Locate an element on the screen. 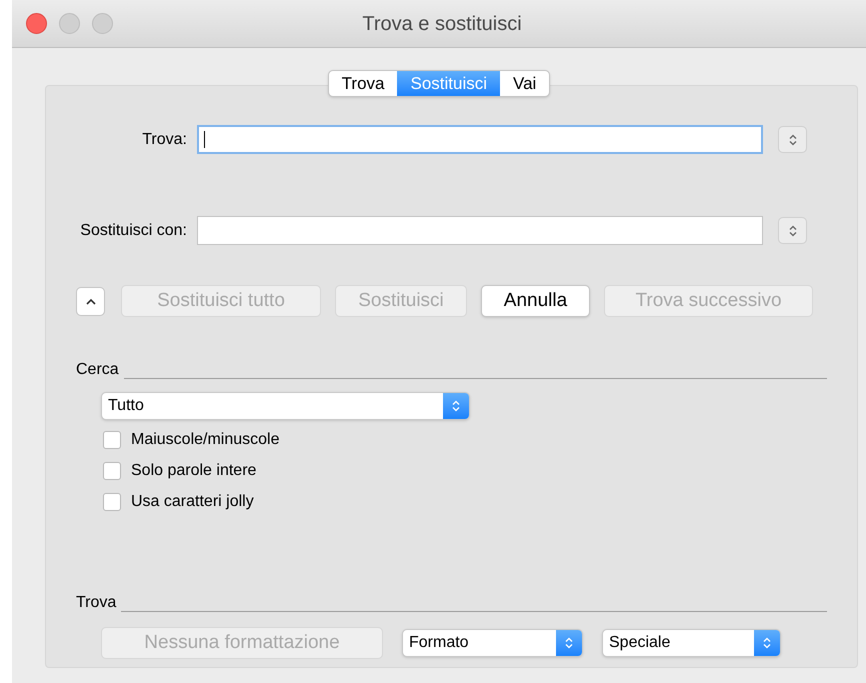  section-heading: Trova is located at coordinates (96, 603).